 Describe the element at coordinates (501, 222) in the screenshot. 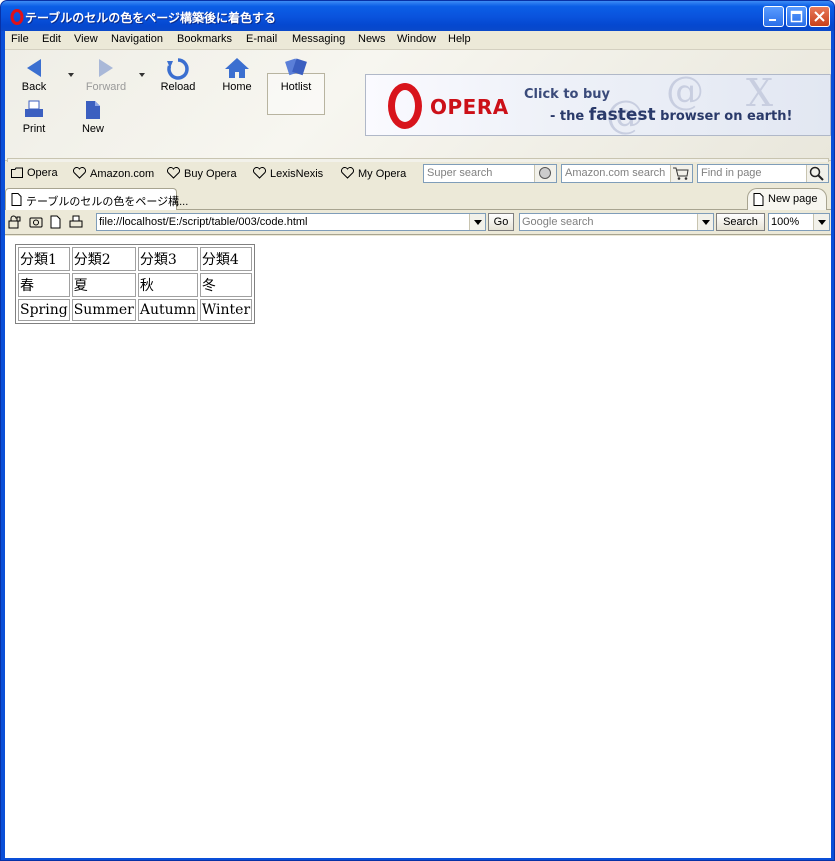

I see `go-button: Go` at that location.